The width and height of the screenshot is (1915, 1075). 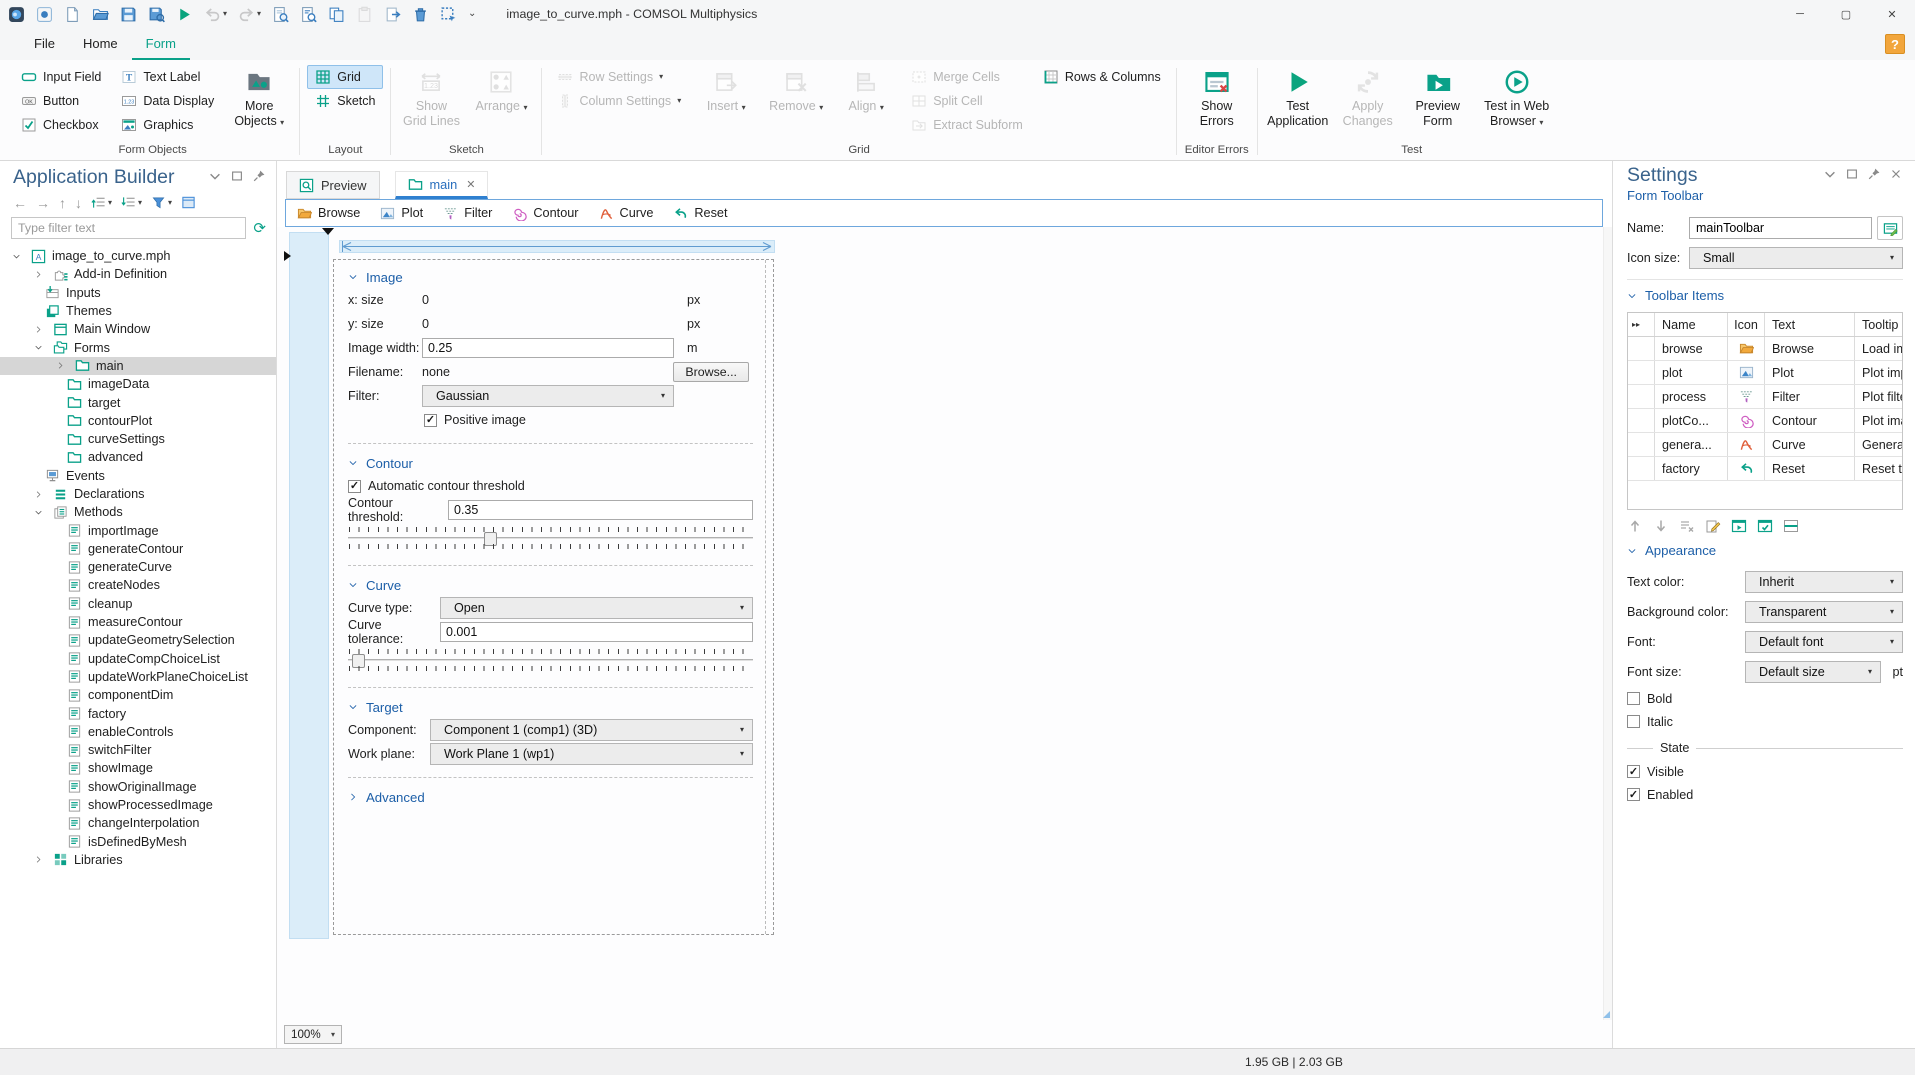 What do you see at coordinates (138, 274) in the screenshot?
I see `tree-node-Add-in-Definition: Add-in Definition` at bounding box center [138, 274].